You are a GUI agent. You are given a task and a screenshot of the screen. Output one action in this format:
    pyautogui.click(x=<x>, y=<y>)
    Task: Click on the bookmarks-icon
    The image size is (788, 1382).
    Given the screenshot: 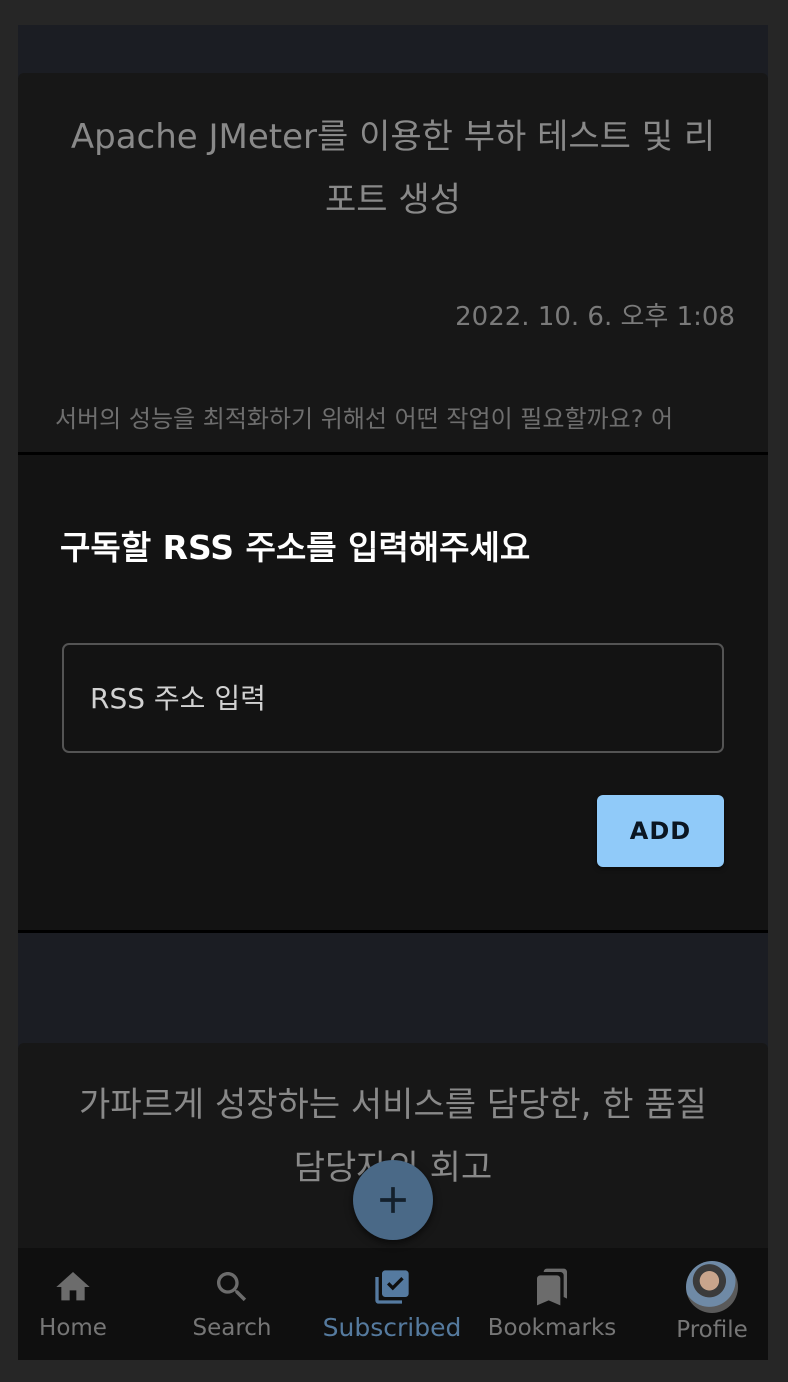 What is the action you would take?
    pyautogui.click(x=552, y=1287)
    